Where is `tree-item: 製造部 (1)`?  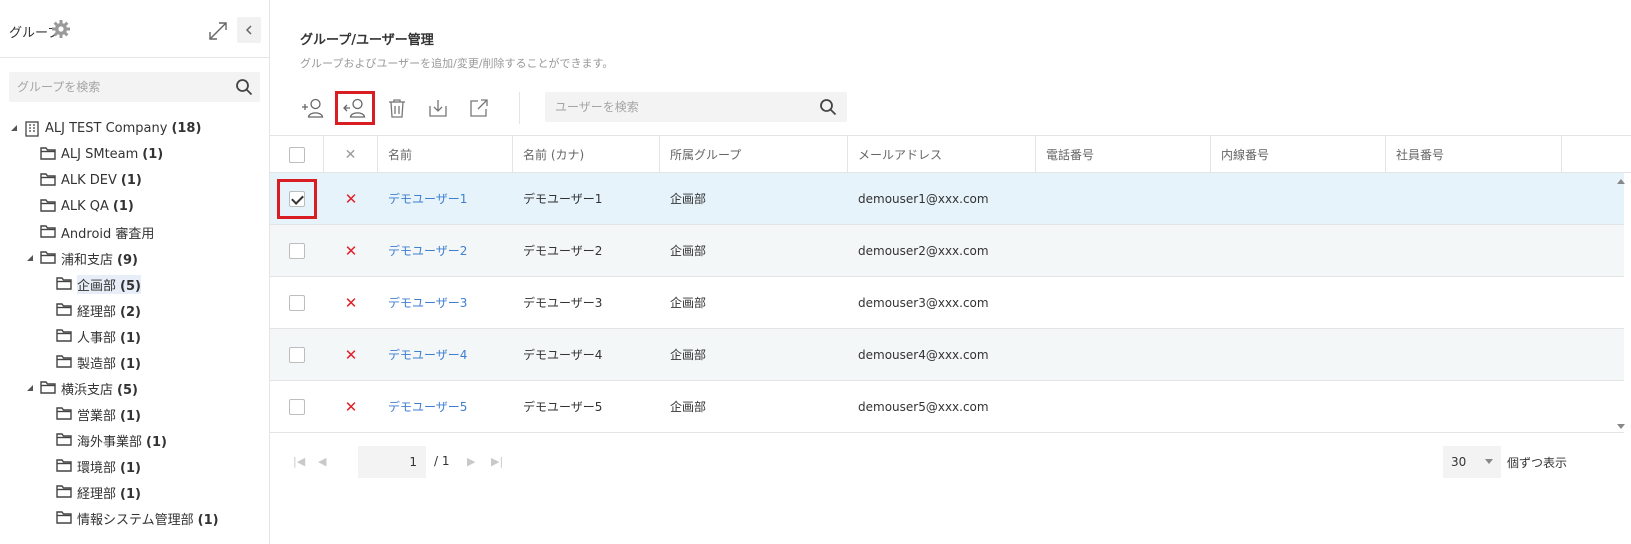 tree-item: 製造部 (1) is located at coordinates (91, 362).